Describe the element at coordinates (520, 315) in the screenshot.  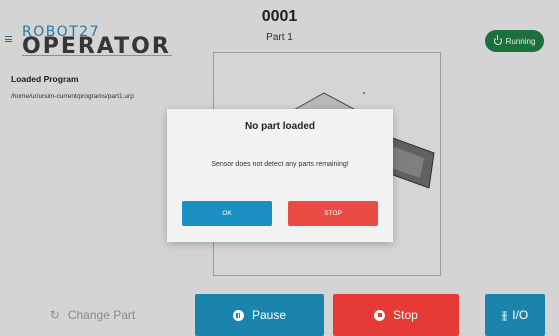
I see `io-label: I/O` at that location.